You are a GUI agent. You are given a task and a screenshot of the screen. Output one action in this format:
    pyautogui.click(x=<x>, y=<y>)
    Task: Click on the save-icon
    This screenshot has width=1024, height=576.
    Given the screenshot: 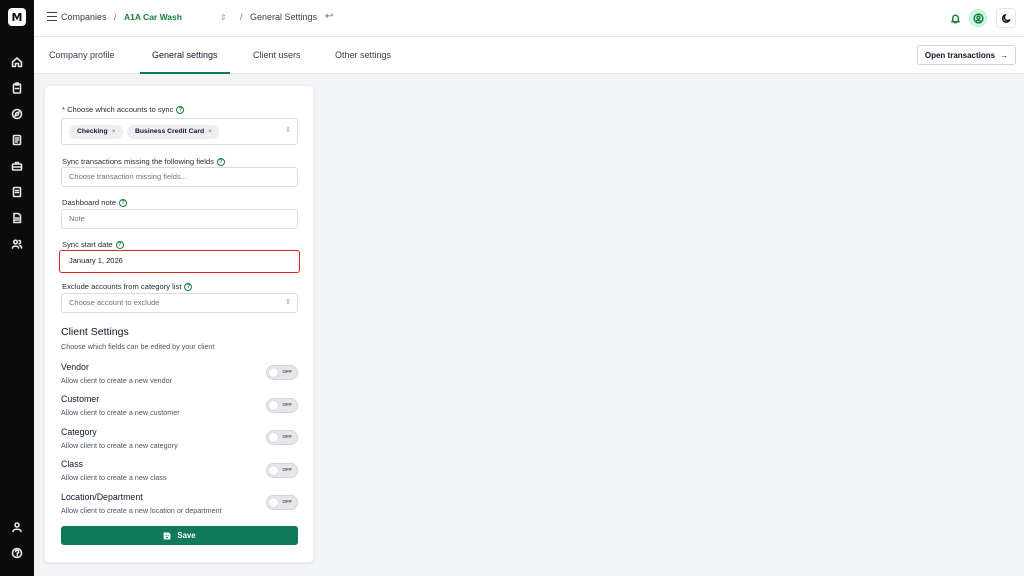 What is the action you would take?
    pyautogui.click(x=167, y=535)
    